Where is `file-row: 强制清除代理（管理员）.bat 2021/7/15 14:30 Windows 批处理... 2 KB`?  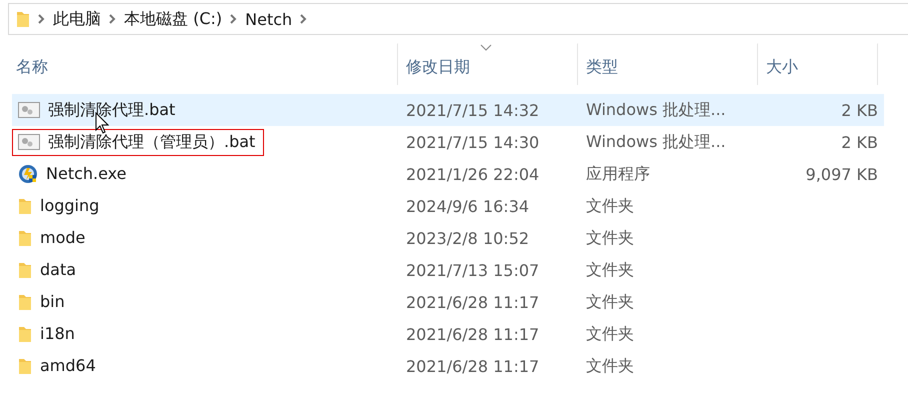
file-row: 强制清除代理（管理员）.bat 2021/7/15 14:30 Windows 批处理... 2 KB is located at coordinates (448, 142).